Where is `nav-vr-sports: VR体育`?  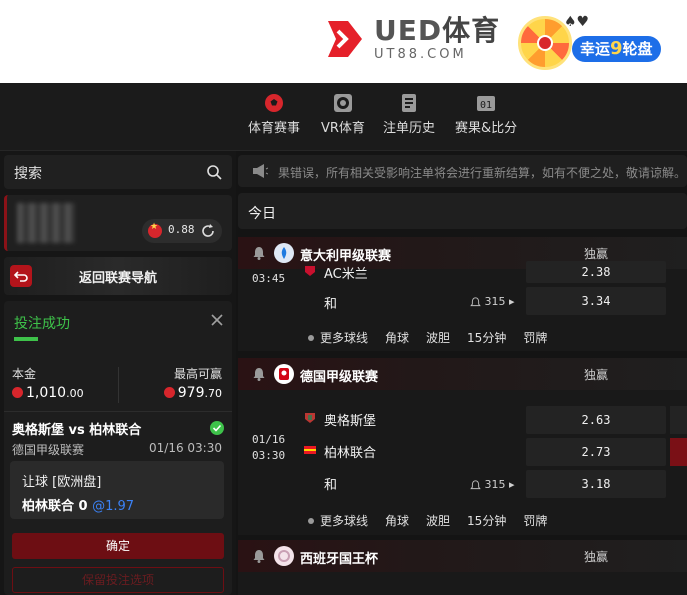 nav-vr-sports: VR体育 is located at coordinates (343, 114).